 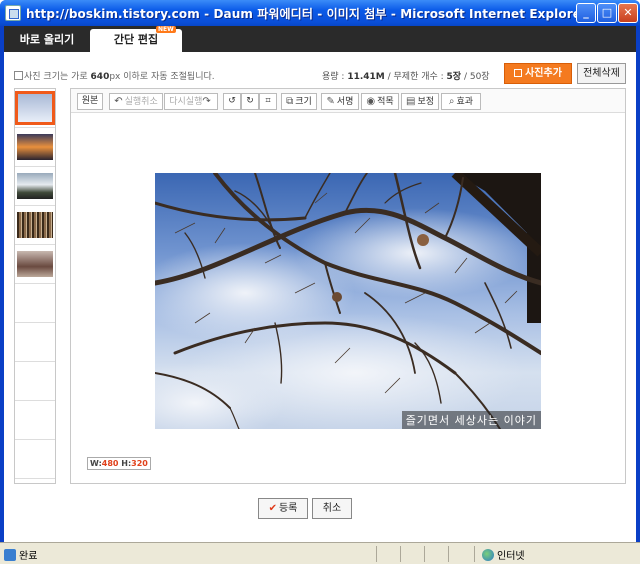 I want to click on crop-button: ⌗, so click(x=268, y=101).